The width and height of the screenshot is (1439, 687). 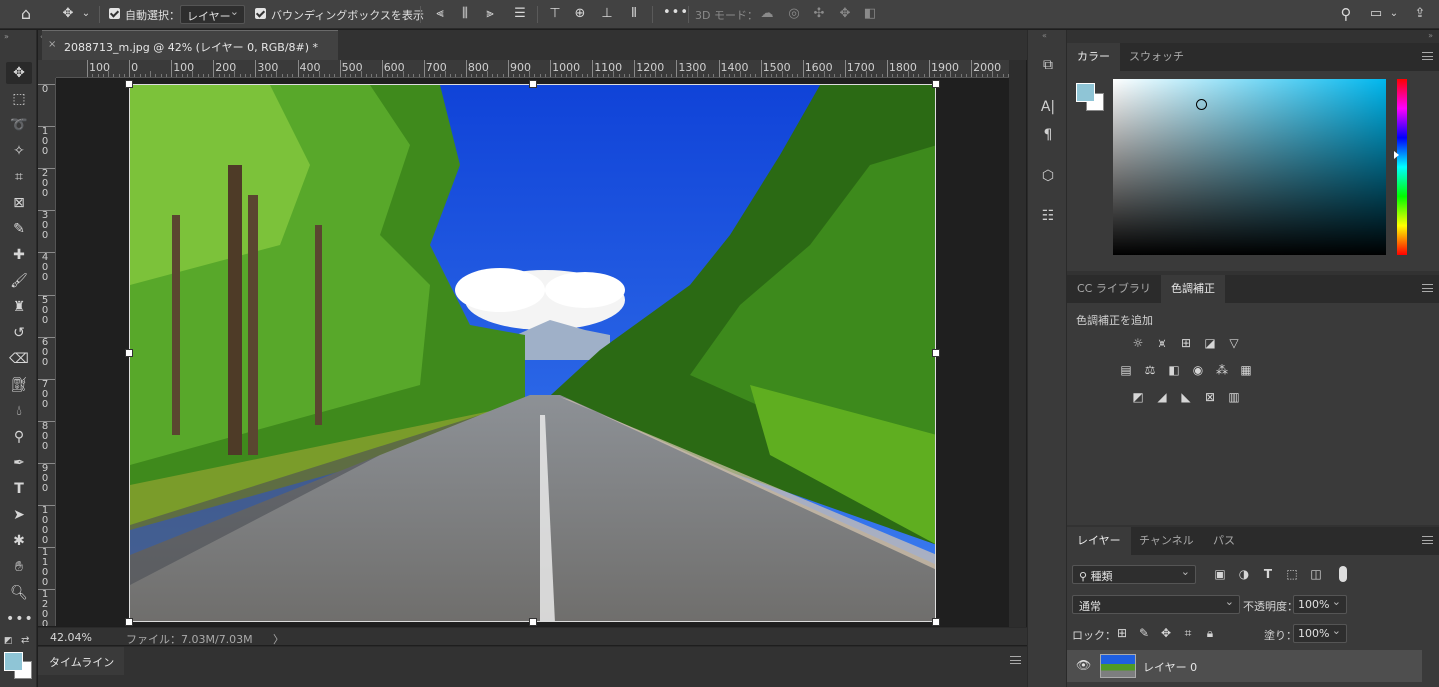 I want to click on hue-slider, so click(x=1402, y=167).